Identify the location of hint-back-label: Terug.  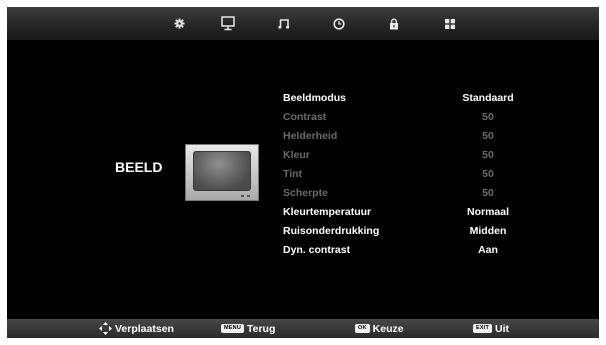
(261, 328).